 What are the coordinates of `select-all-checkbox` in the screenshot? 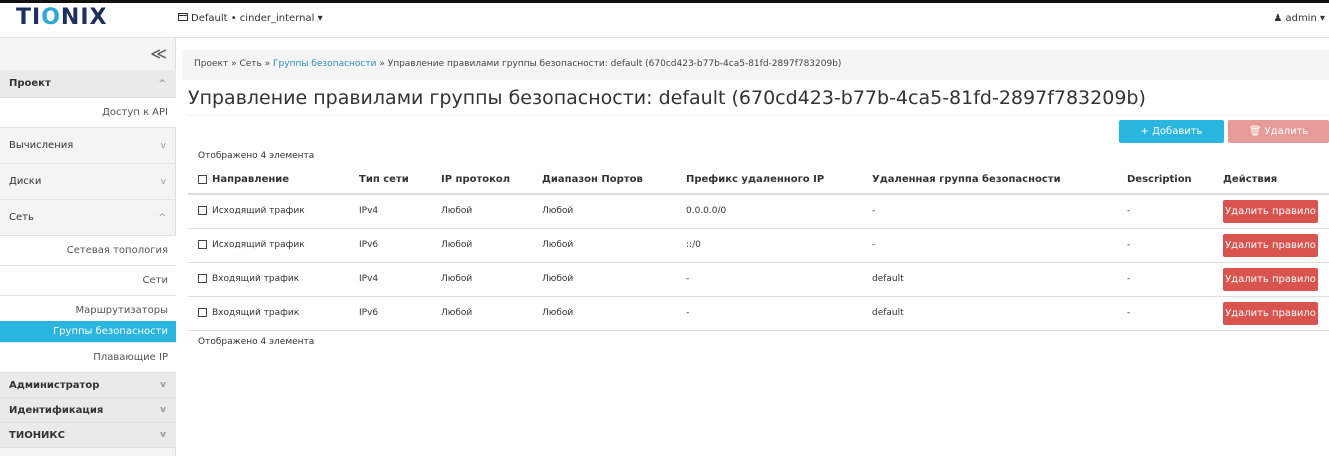 It's located at (202, 179).